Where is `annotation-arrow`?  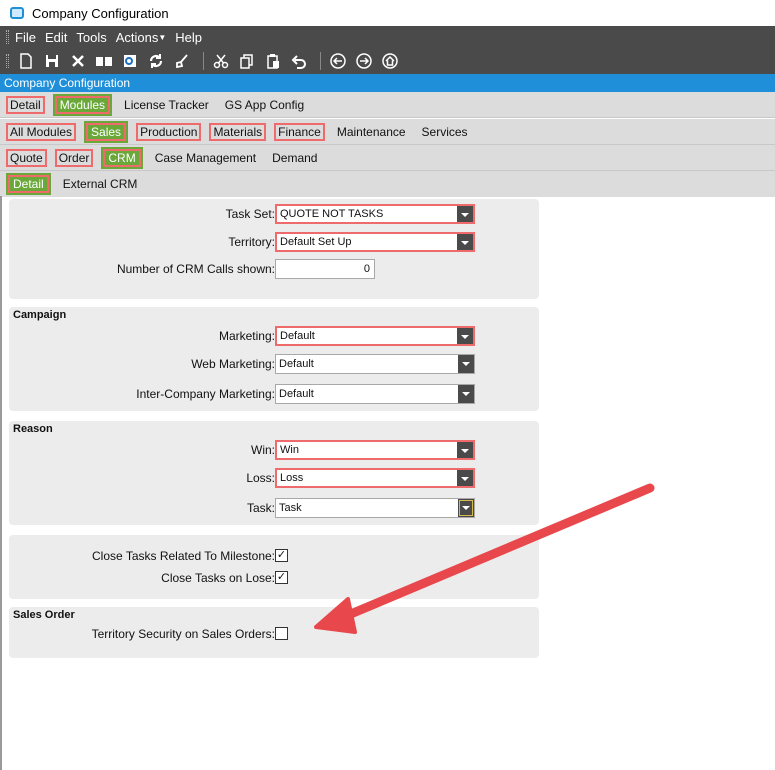
annotation-arrow is located at coordinates (484, 558).